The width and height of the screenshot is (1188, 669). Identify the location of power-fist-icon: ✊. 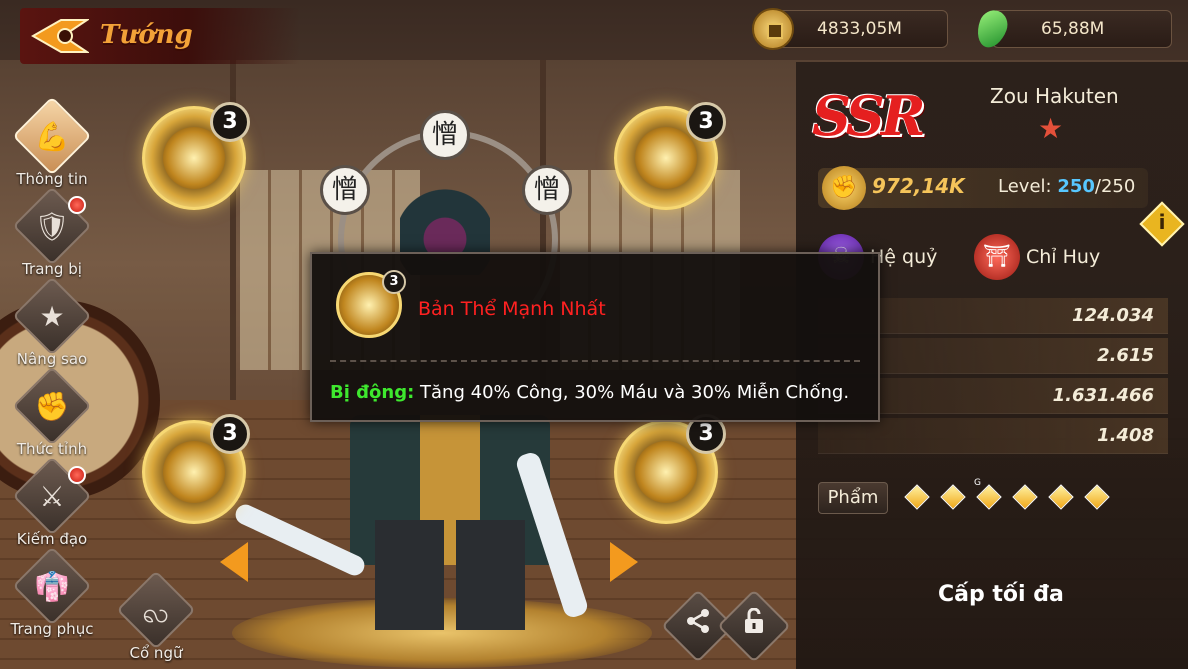
(844, 188).